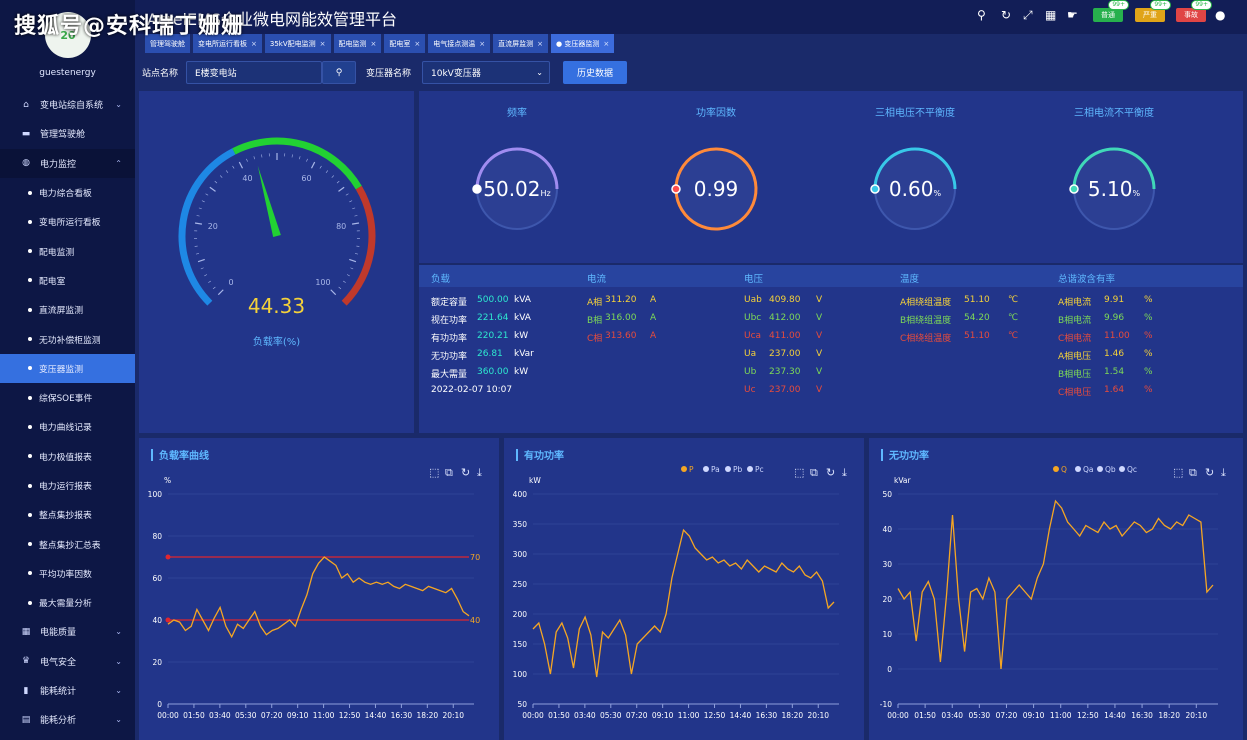  Describe the element at coordinates (1115, 715) in the screenshot. I see `x-tick-label: 14:40` at that location.